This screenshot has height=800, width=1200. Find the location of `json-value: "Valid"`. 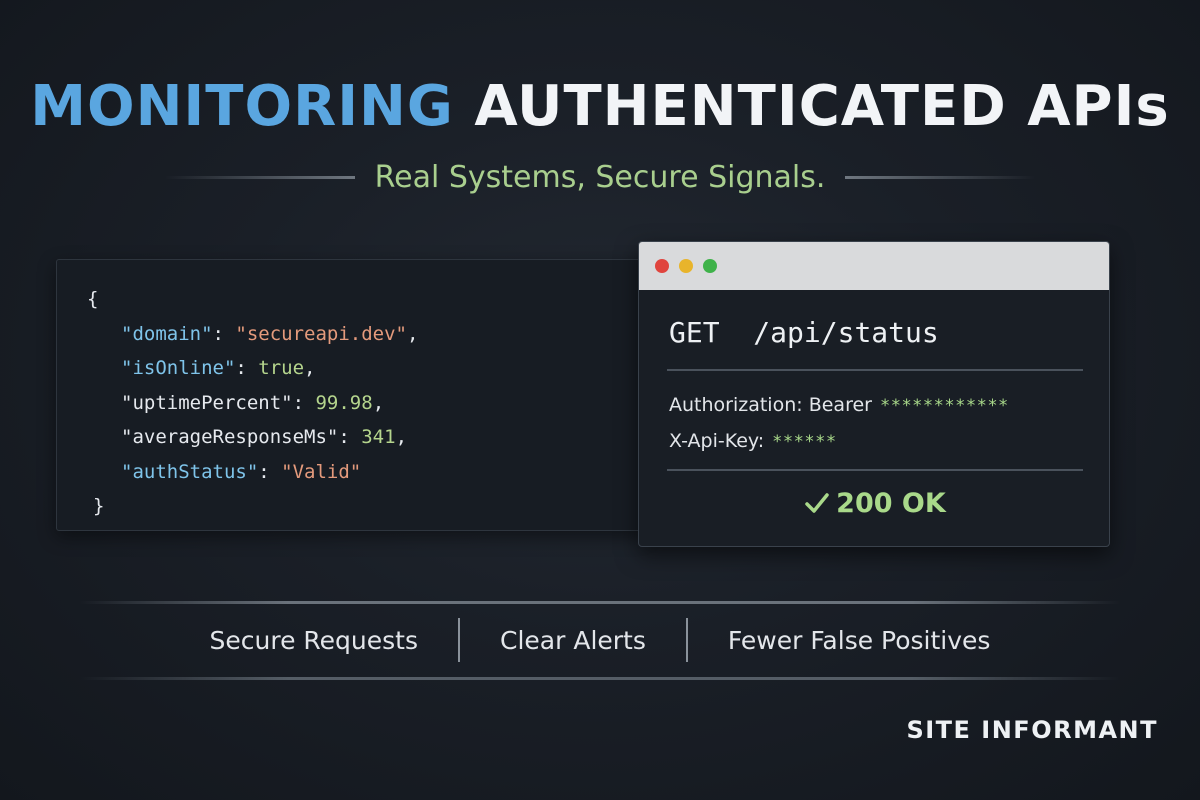

json-value: "Valid" is located at coordinates (321, 471).